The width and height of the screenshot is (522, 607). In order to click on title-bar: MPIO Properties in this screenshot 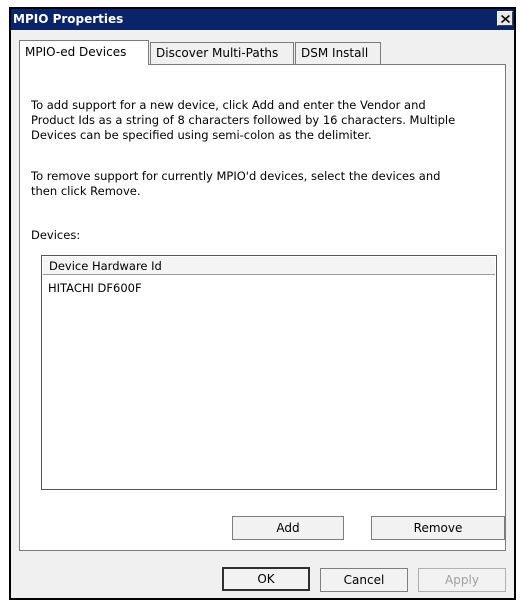, I will do `click(262, 19)`.